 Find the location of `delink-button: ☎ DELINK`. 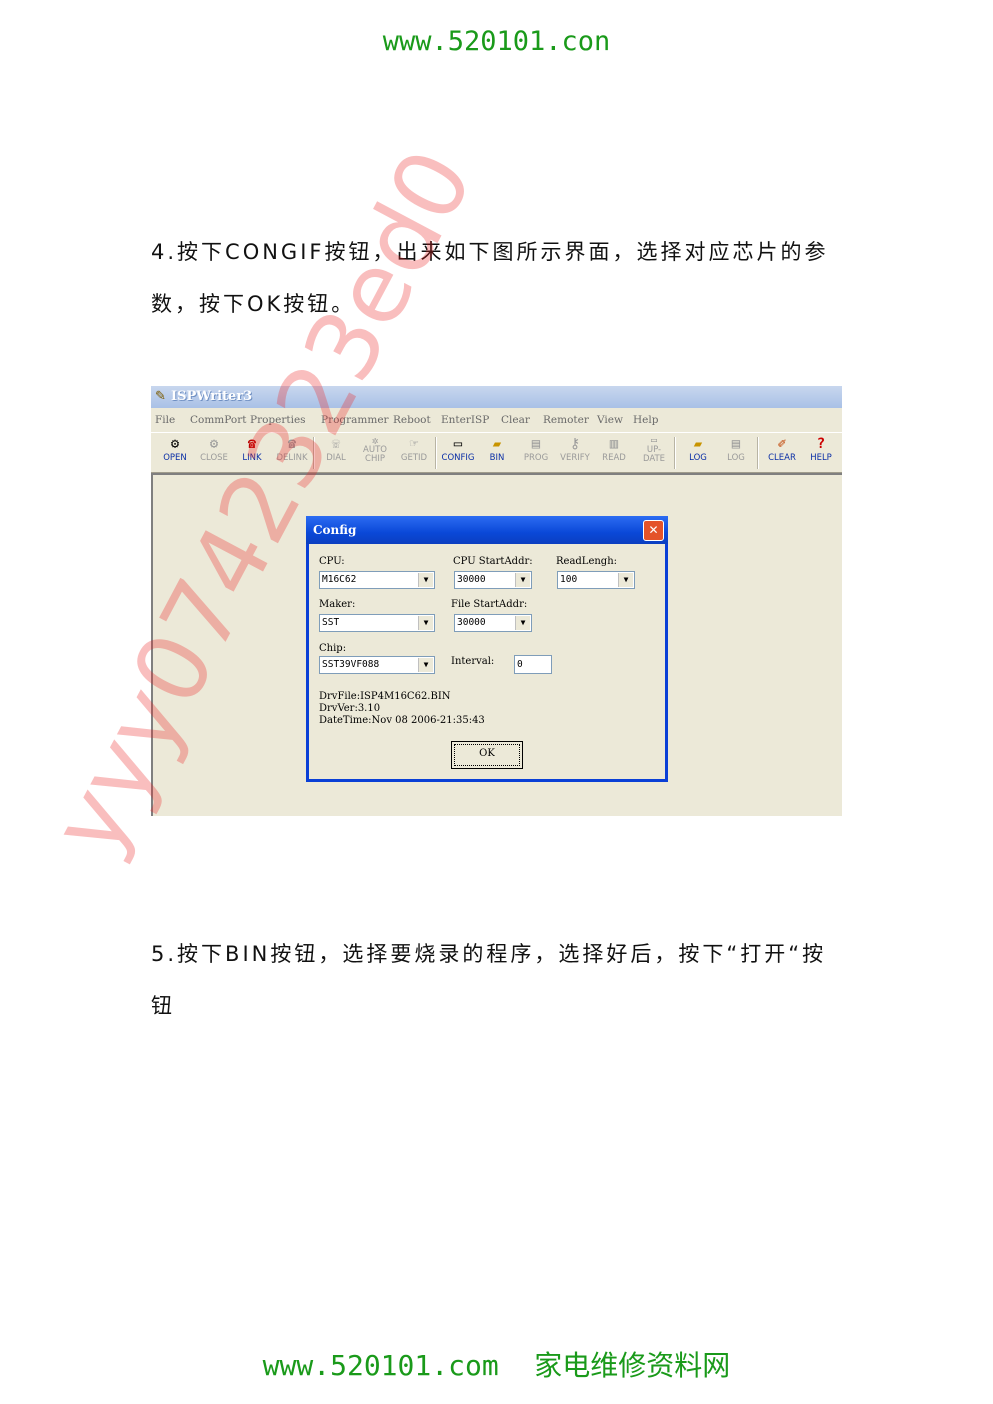

delink-button: ☎ DELINK is located at coordinates (292, 452).